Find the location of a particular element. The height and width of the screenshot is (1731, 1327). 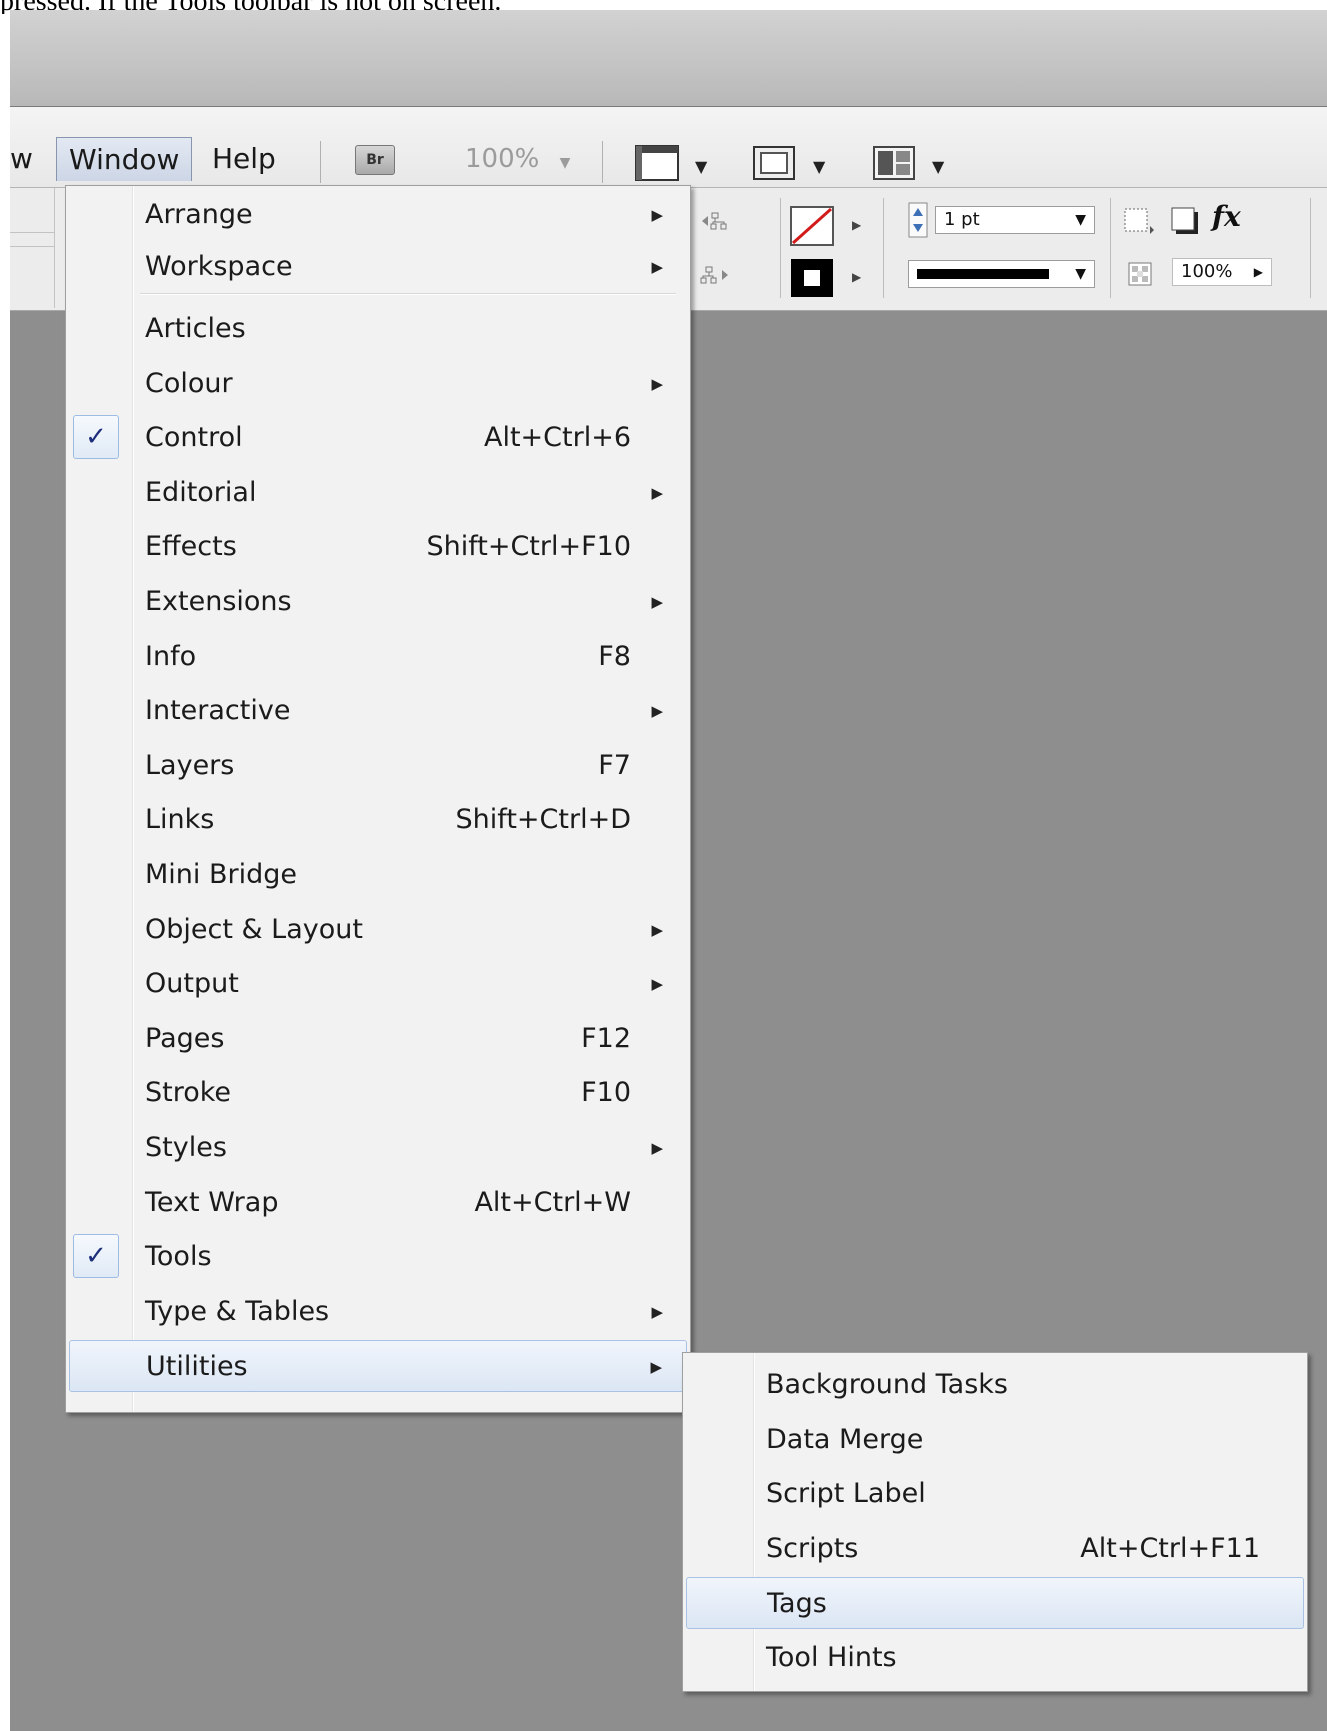

menu-item-label: Arrange is located at coordinates (199, 214).